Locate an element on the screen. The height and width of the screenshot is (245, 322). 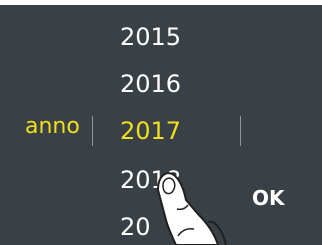
year-option-2018: 2018 is located at coordinates (170, 180).